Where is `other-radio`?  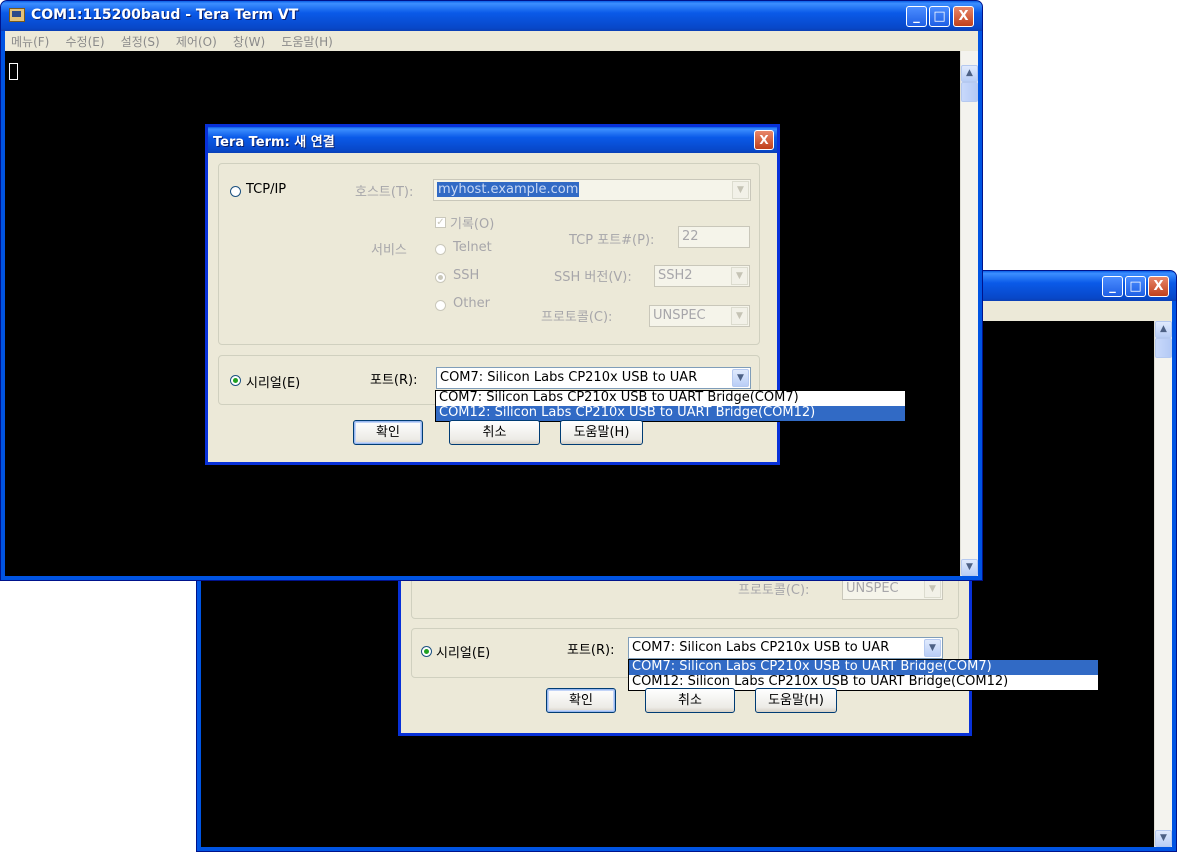
other-radio is located at coordinates (440, 305).